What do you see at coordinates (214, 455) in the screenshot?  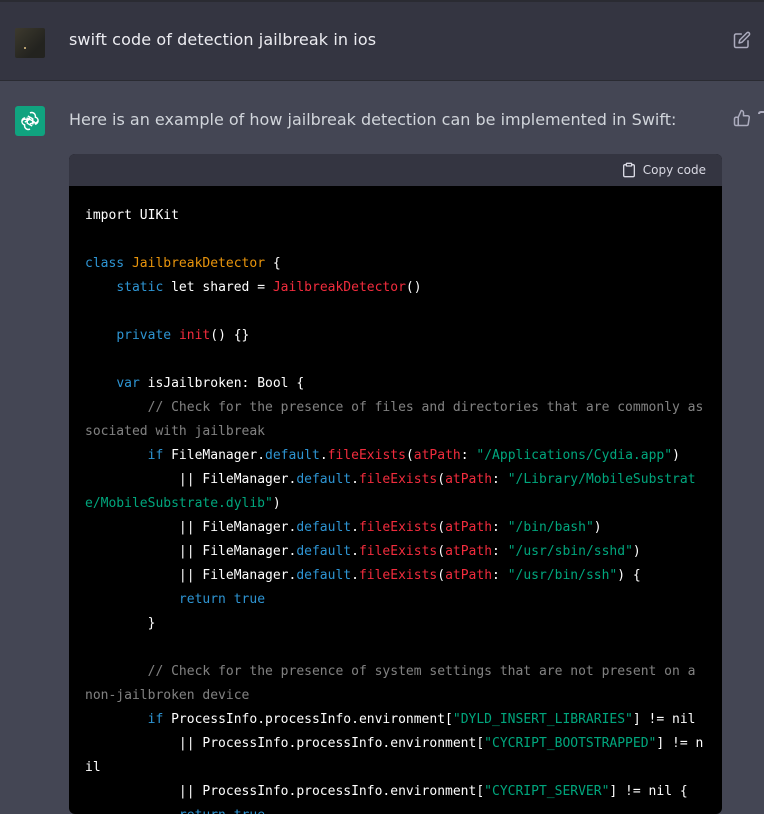 I see `code-token: FileManager.` at bounding box center [214, 455].